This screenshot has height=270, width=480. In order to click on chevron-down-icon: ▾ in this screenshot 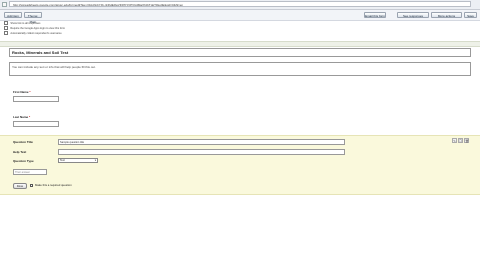, I will do `click(95, 160)`.